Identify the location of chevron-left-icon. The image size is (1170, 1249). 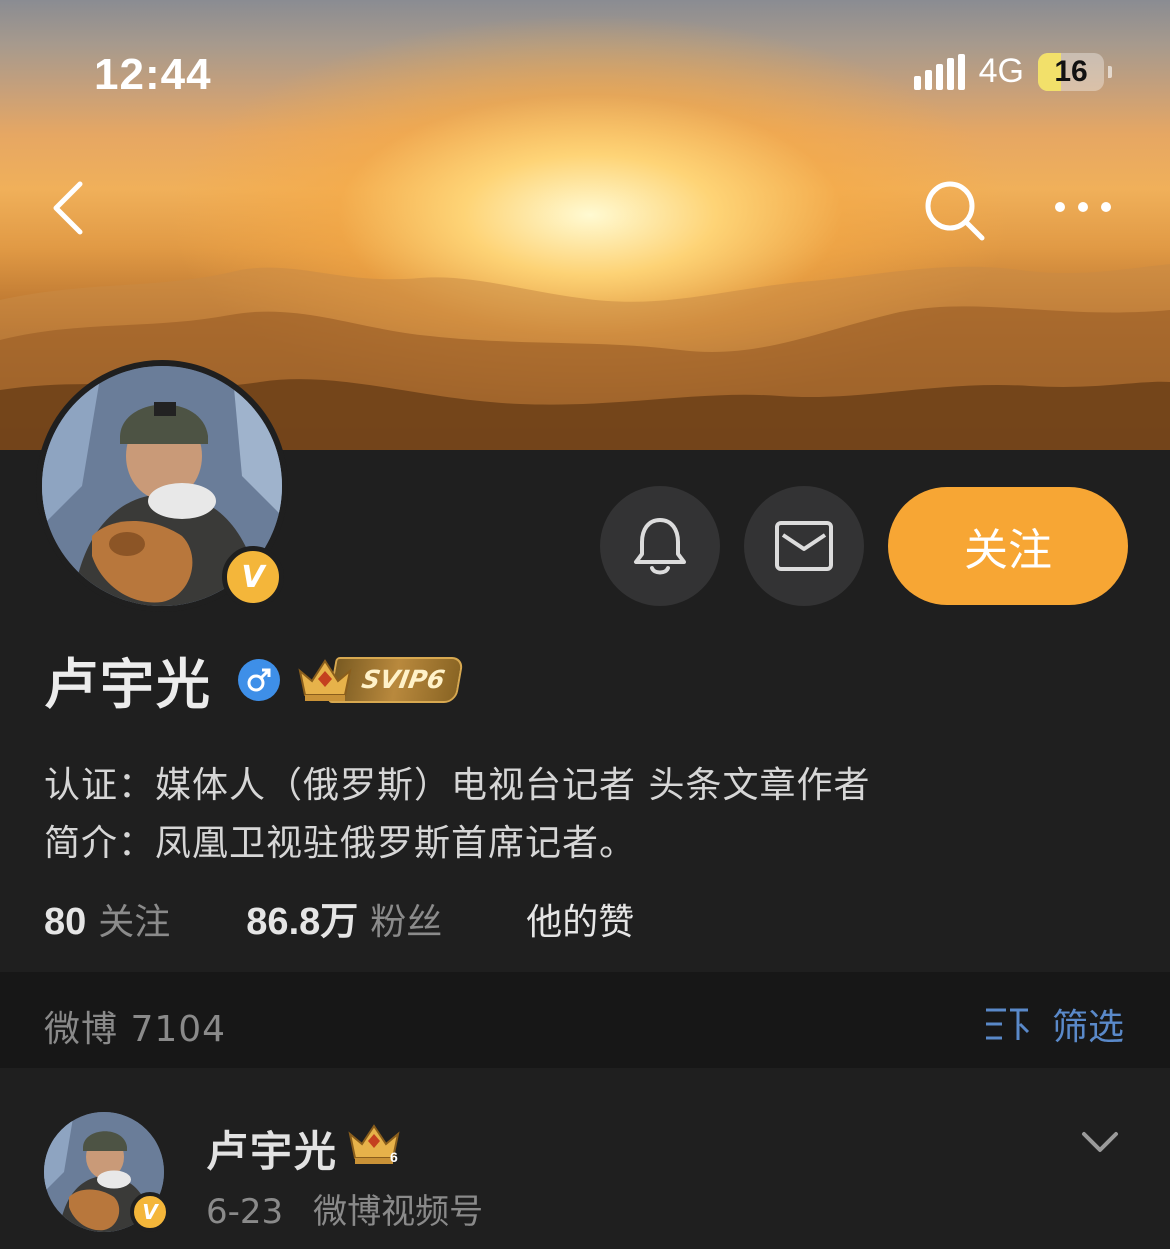
(68, 208).